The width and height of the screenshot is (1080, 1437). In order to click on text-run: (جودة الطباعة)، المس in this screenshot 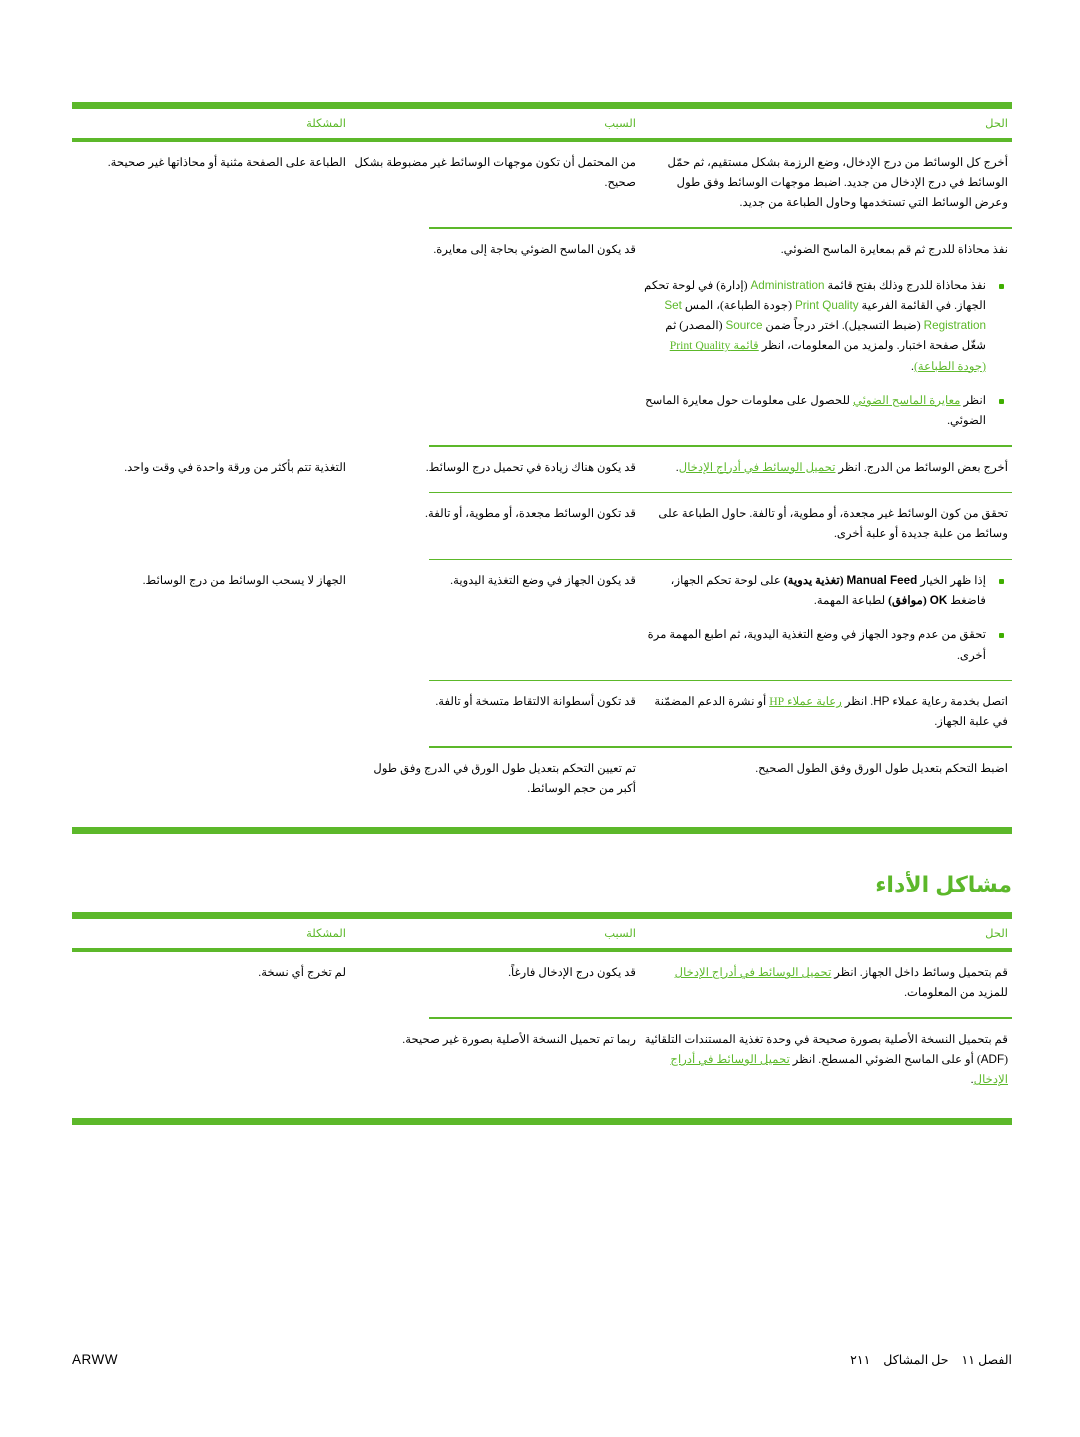, I will do `click(738, 306)`.